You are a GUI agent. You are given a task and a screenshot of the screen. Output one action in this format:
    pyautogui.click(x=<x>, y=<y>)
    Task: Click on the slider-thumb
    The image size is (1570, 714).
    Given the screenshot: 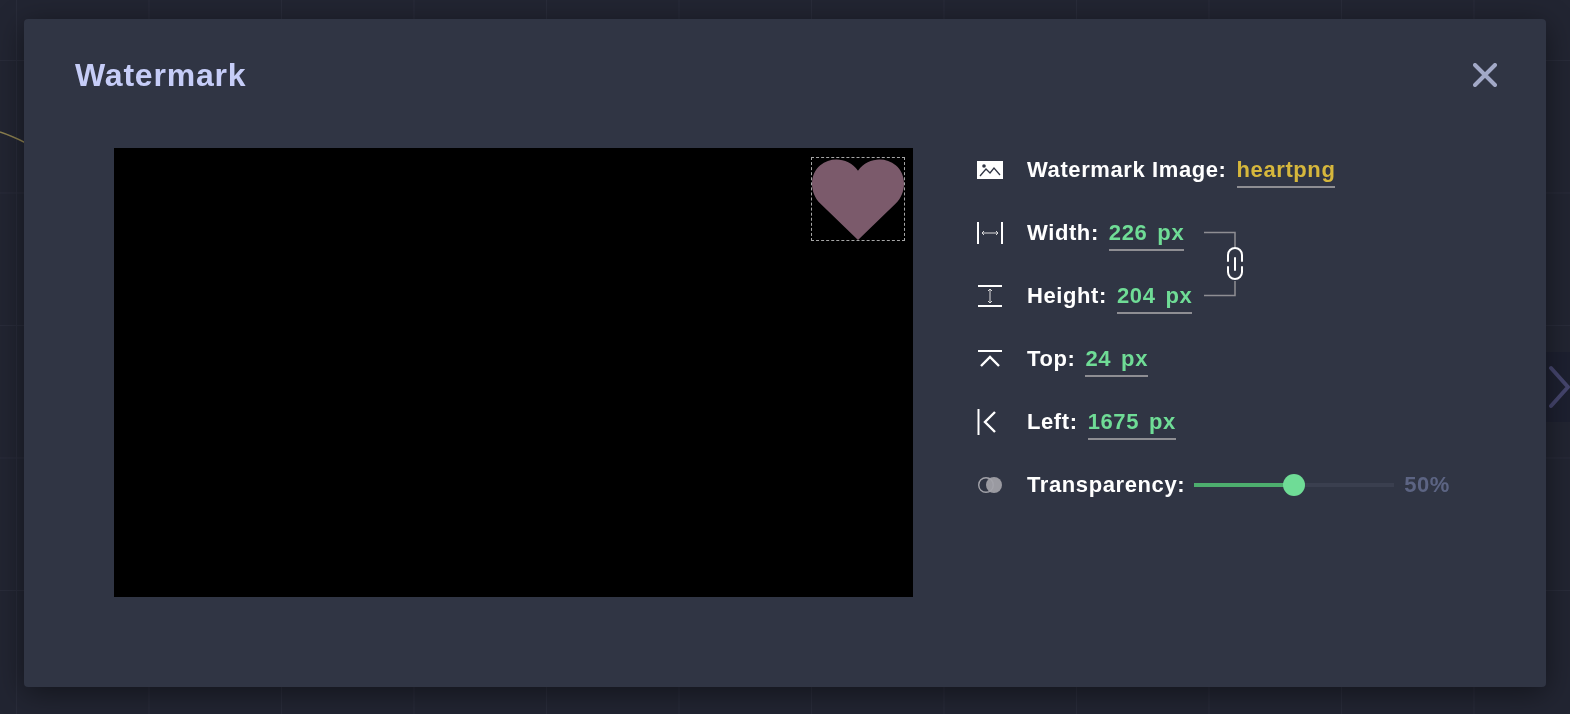 What is the action you would take?
    pyautogui.click(x=1294, y=484)
    